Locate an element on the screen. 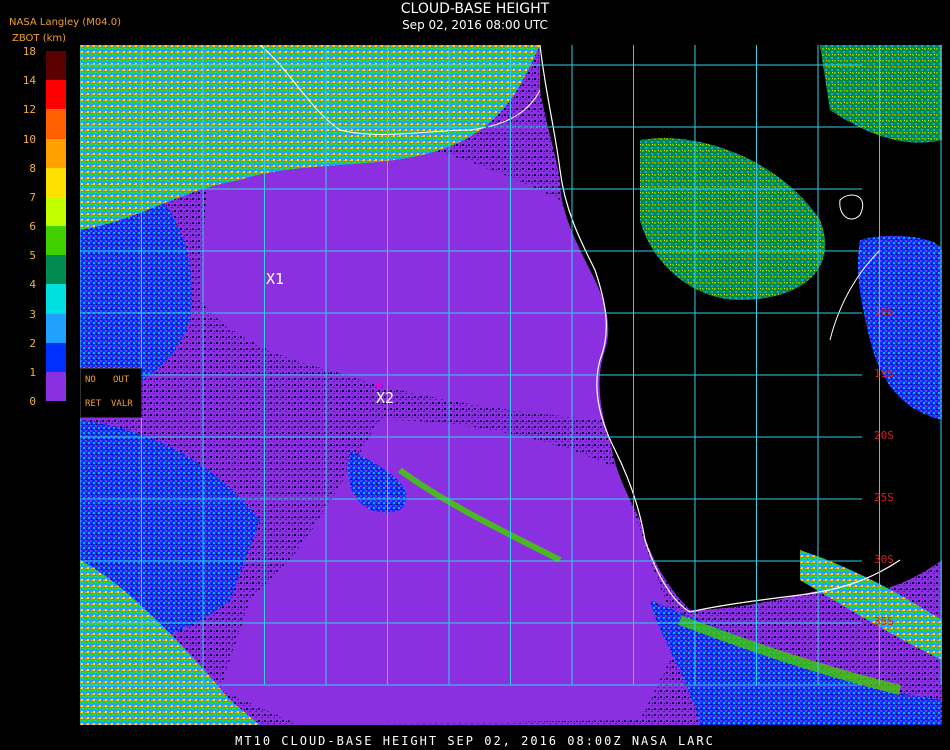 The image size is (950, 750). legend-valr: VALR is located at coordinates (122, 404).